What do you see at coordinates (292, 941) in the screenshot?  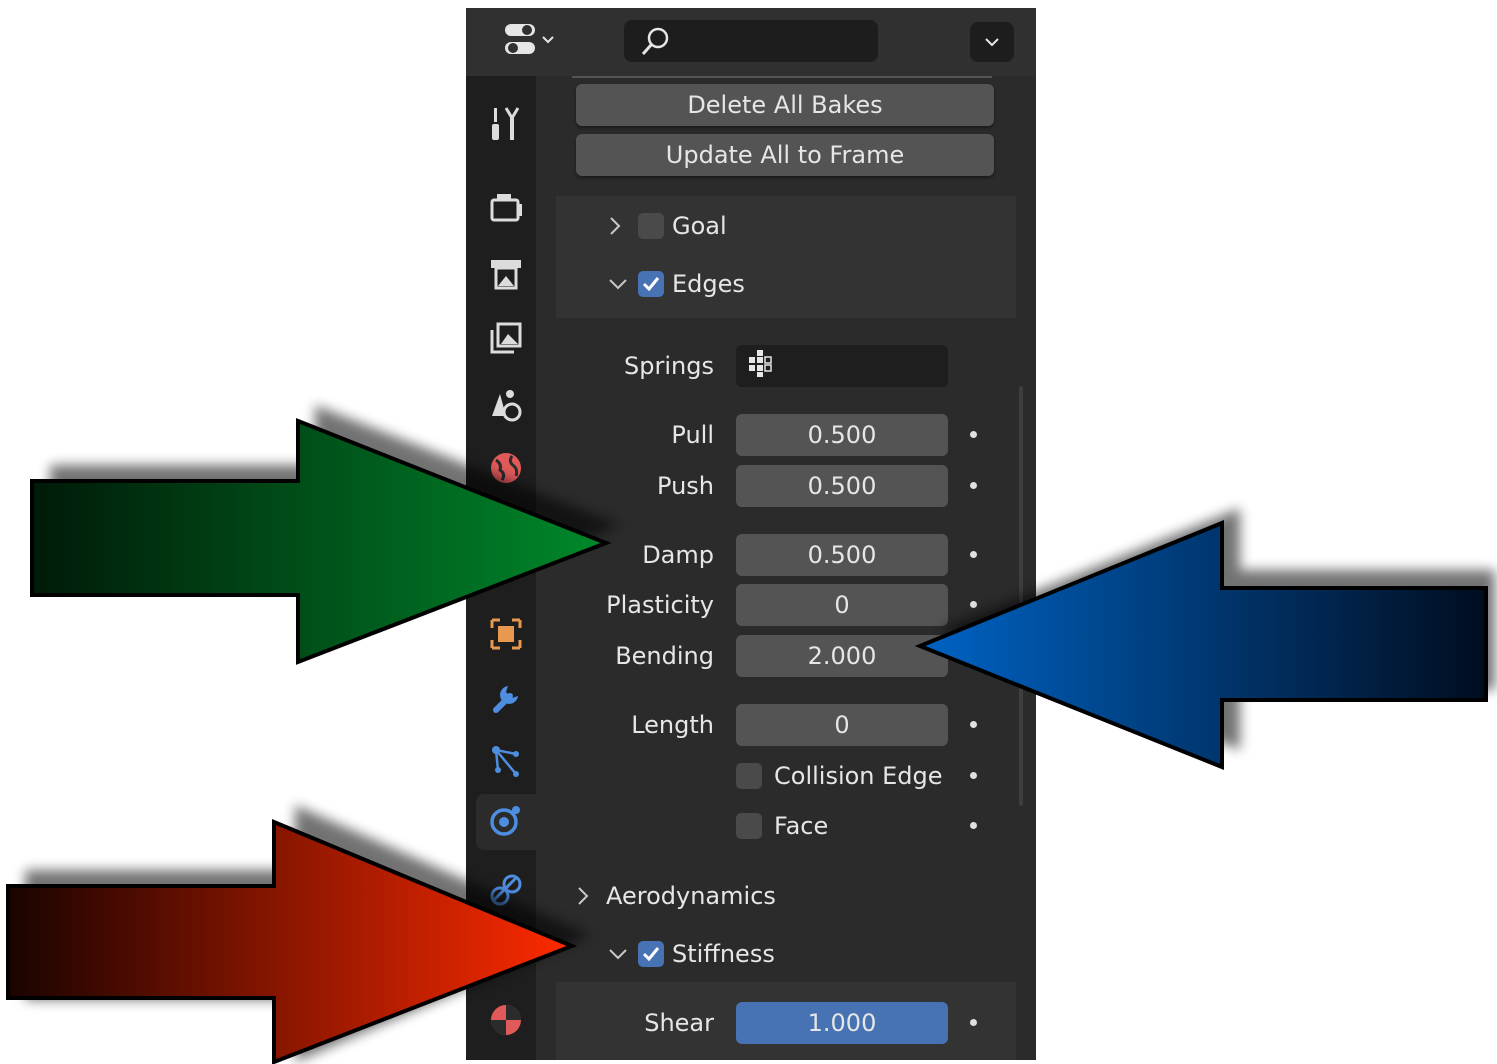 I see `red-arrow` at bounding box center [292, 941].